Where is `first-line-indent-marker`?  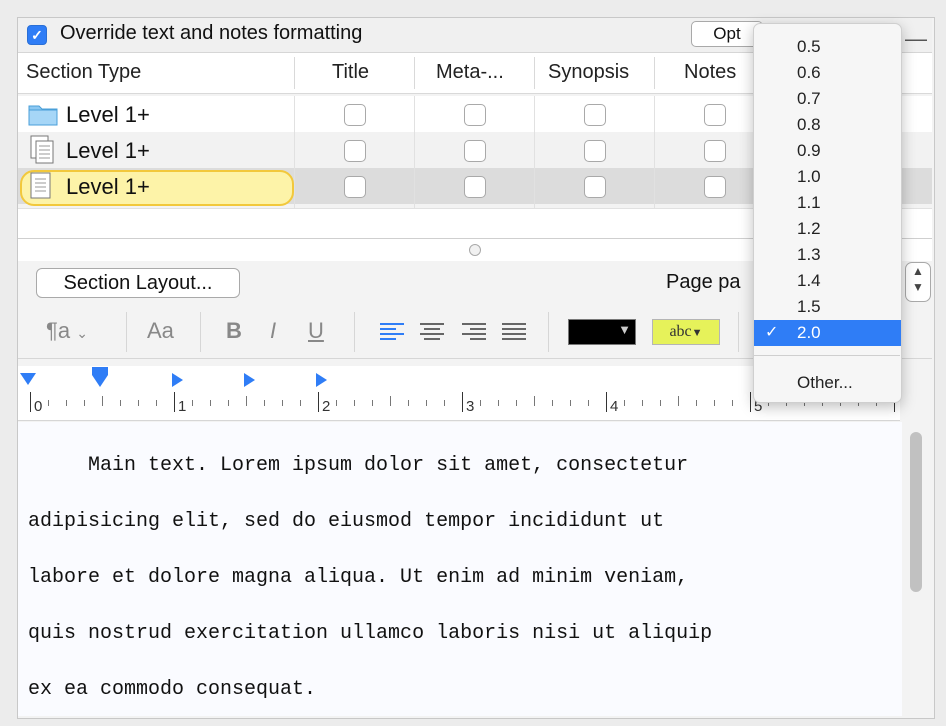 first-line-indent-marker is located at coordinates (28, 379).